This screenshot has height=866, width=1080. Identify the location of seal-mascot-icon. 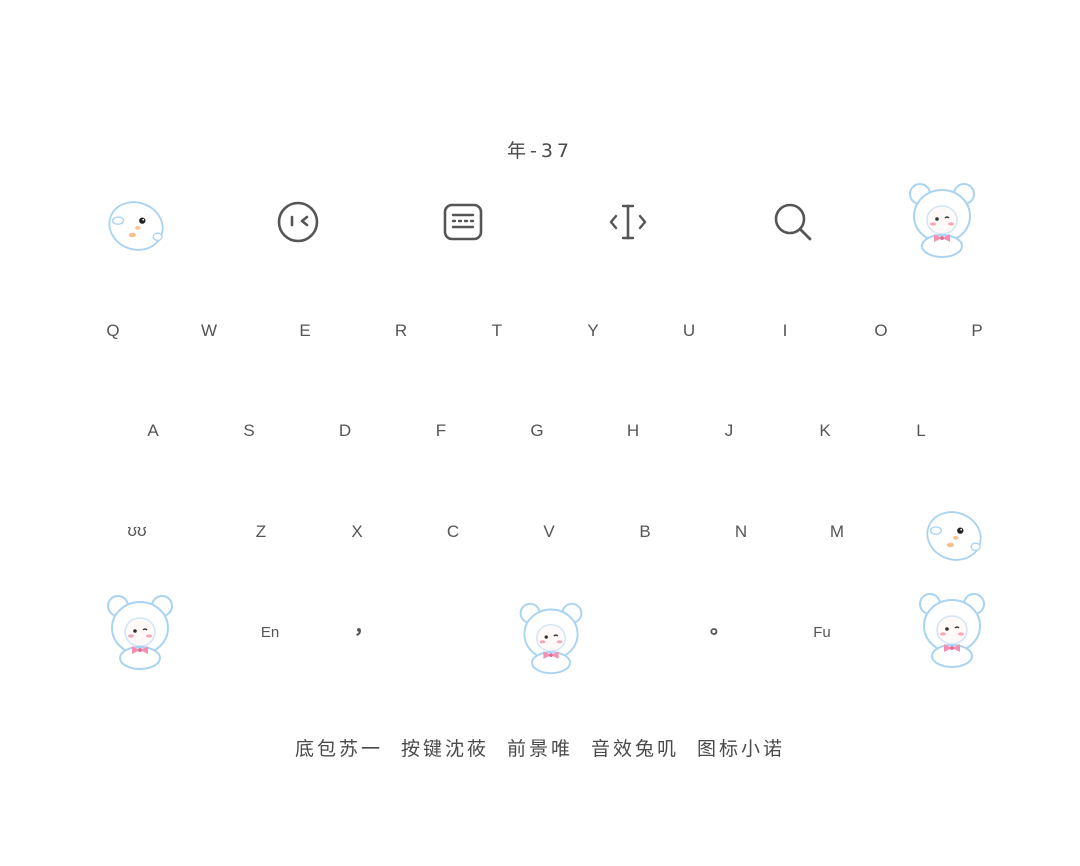
(136, 226).